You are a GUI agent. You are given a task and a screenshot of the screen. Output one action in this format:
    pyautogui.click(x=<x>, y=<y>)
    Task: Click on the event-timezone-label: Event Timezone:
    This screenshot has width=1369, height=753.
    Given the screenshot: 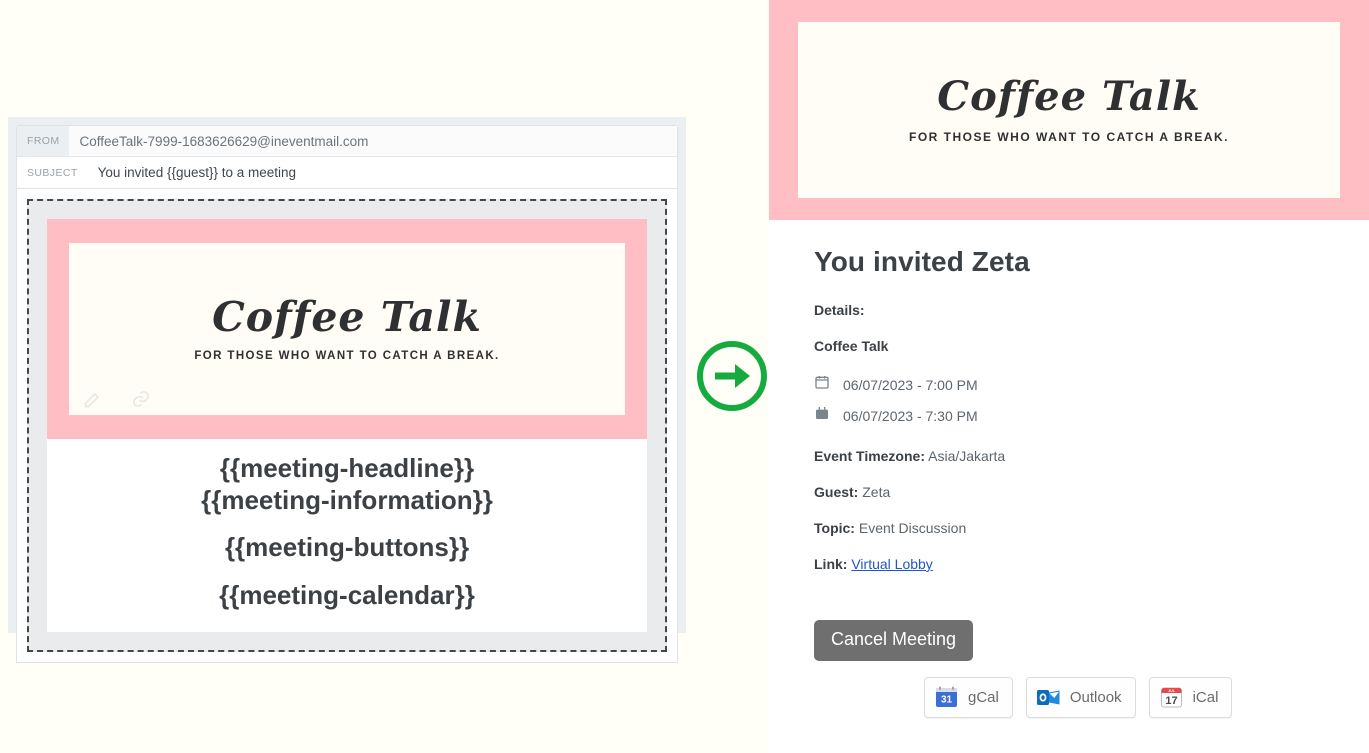 What is the action you would take?
    pyautogui.click(x=869, y=456)
    